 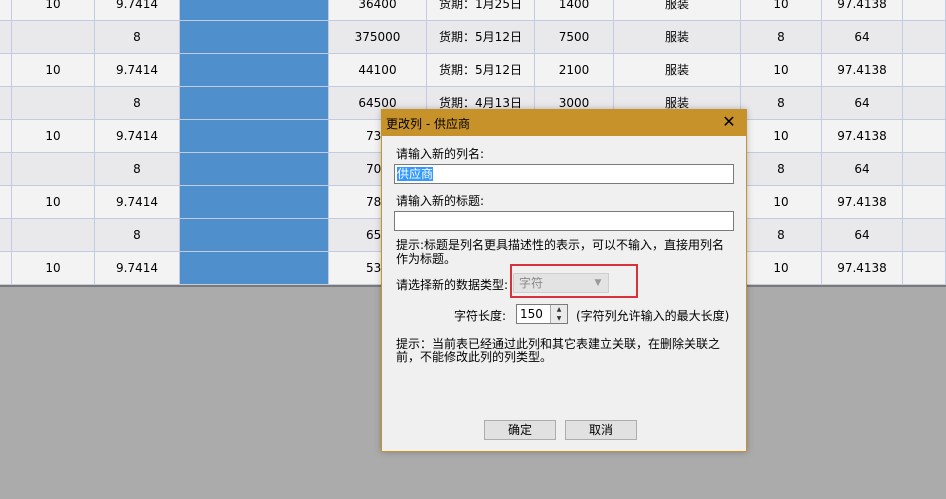 I want to click on type-select-value: 字符, so click(x=531, y=283).